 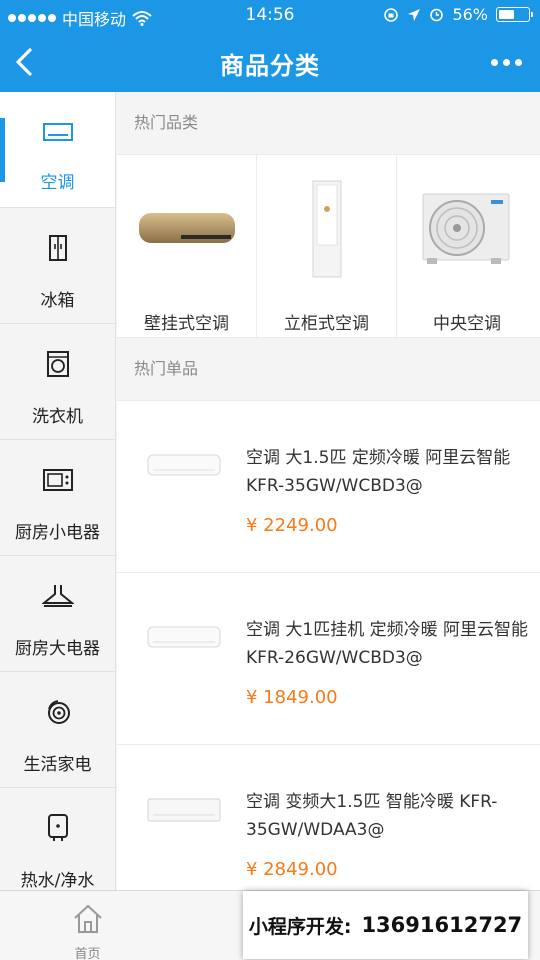 What do you see at coordinates (378, 472) in the screenshot?
I see `product-name: 空调 大1.5匹 定频冷暖 阿里云智能 KFR-35GW/WCBD3@` at bounding box center [378, 472].